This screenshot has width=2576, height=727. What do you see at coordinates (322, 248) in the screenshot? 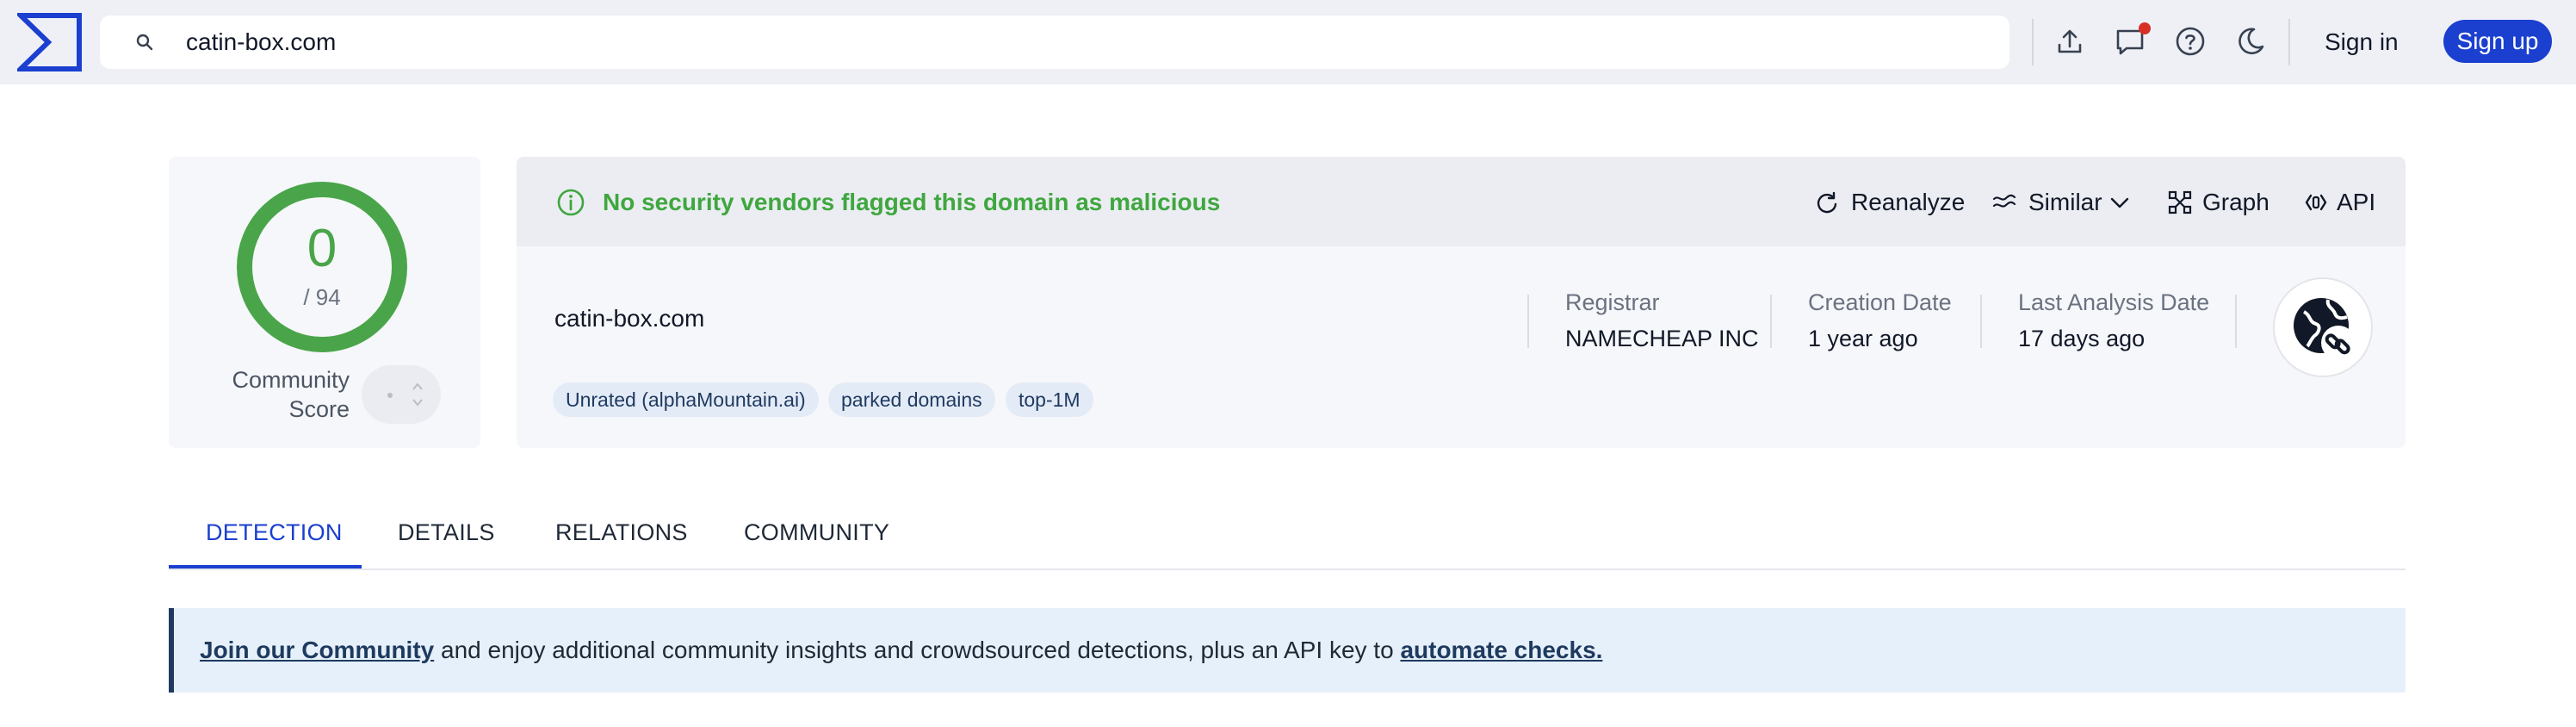
I see `detection-count: 0` at bounding box center [322, 248].